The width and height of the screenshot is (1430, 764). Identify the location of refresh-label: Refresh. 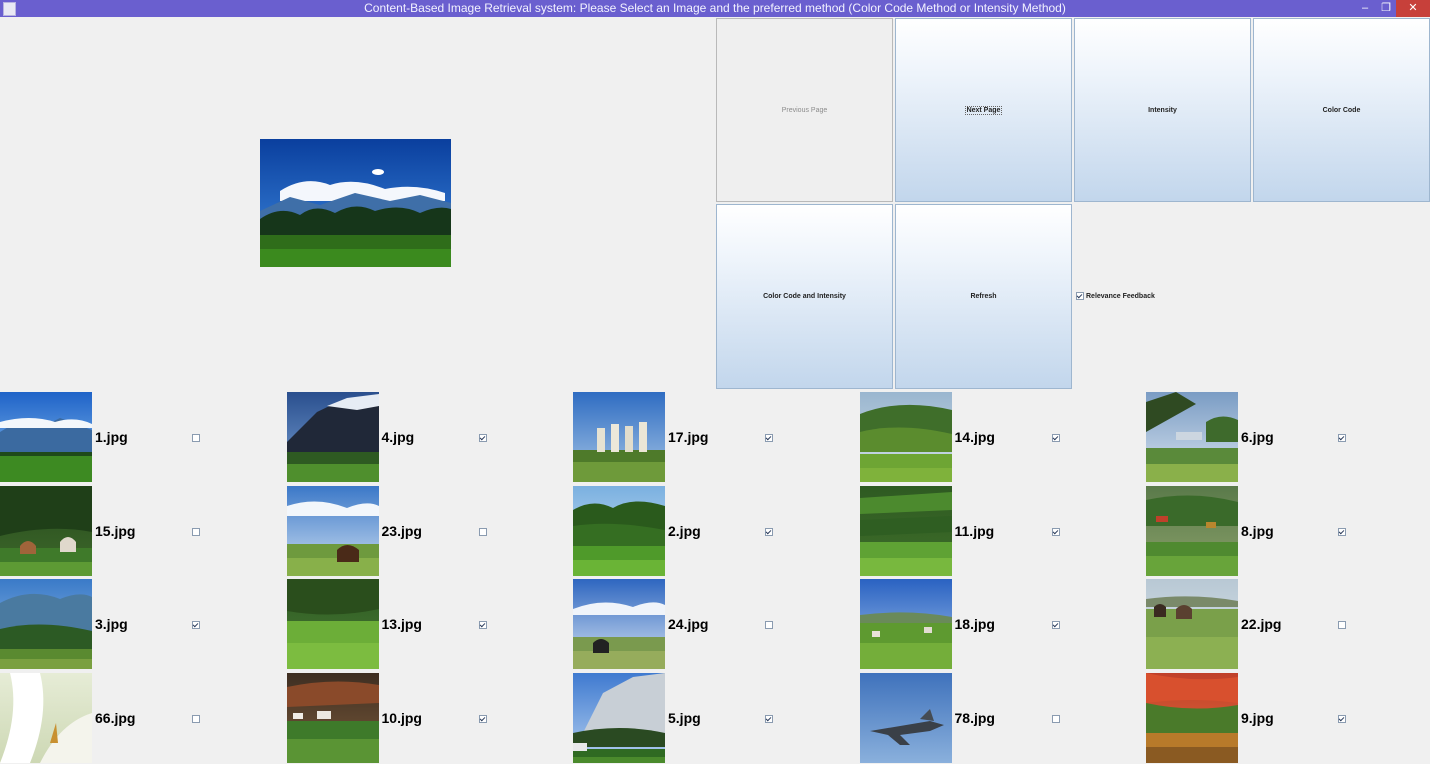
(983, 296).